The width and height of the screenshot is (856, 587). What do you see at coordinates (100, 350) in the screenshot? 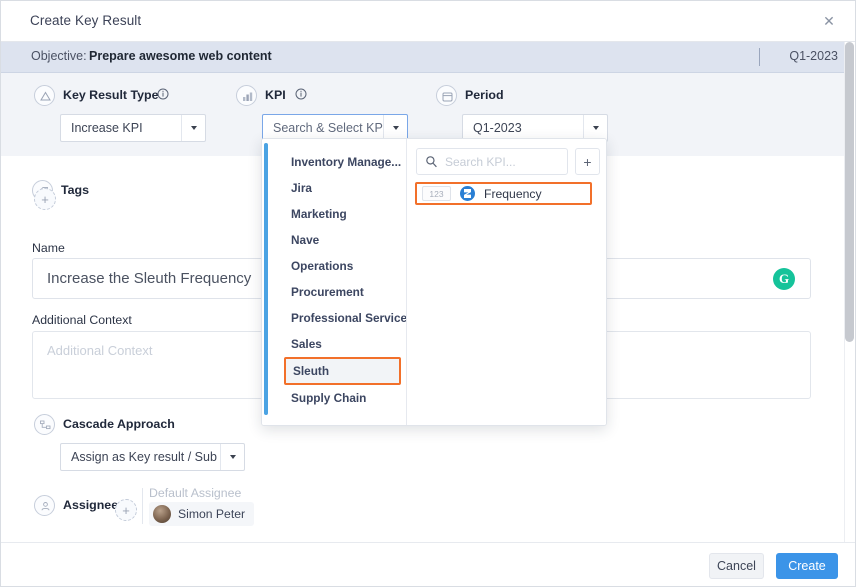
I see `additional-context-placeholder: Additional Context` at bounding box center [100, 350].